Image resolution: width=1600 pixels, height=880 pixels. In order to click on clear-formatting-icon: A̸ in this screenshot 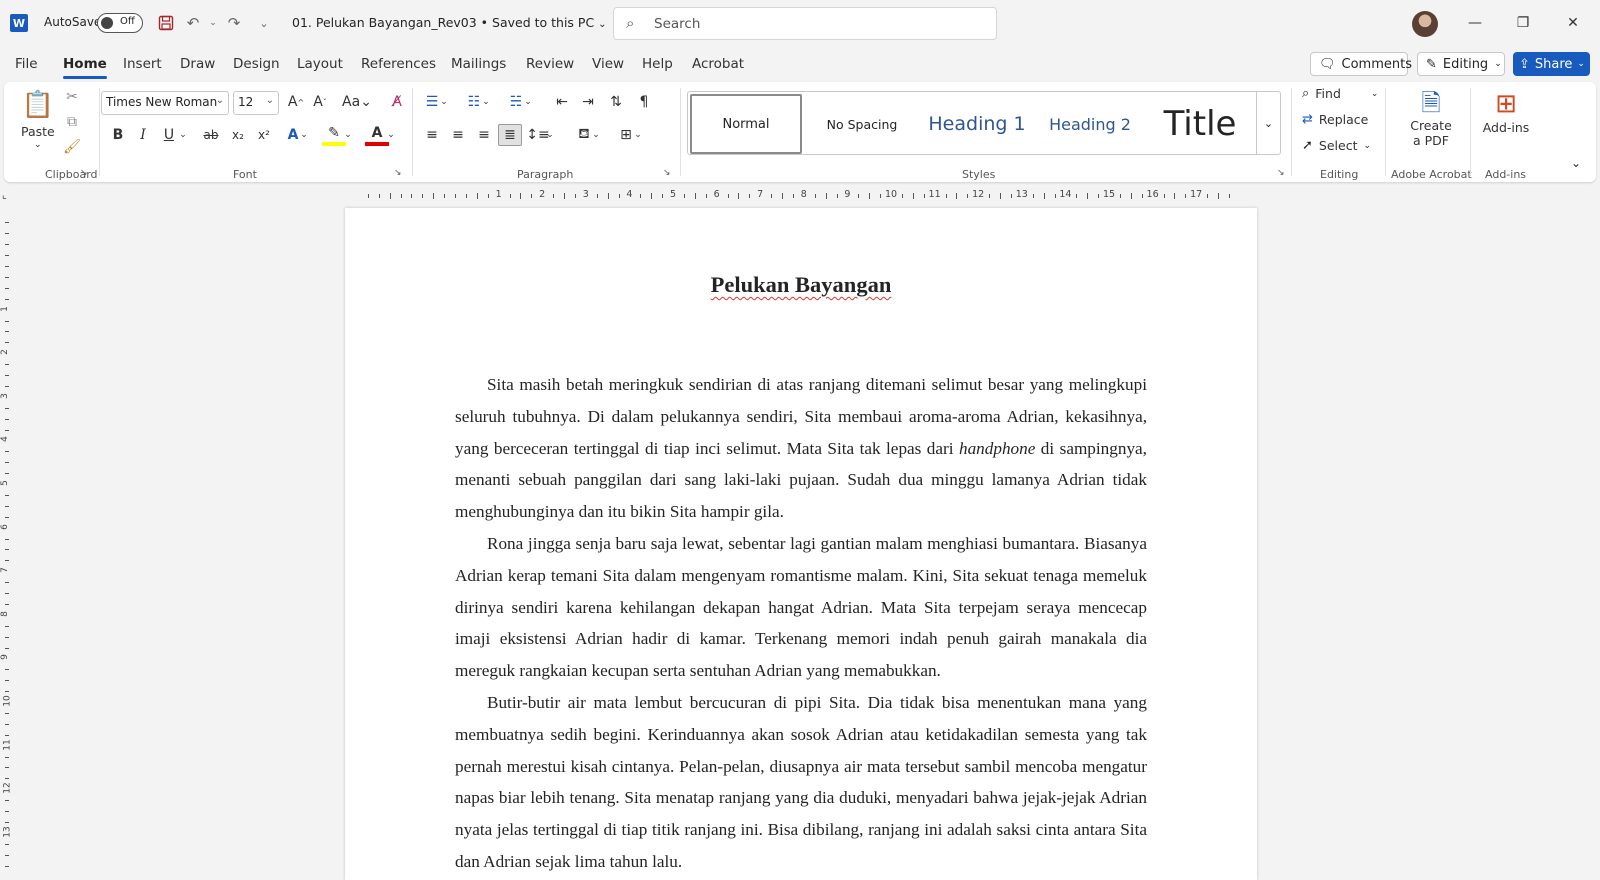, I will do `click(397, 102)`.